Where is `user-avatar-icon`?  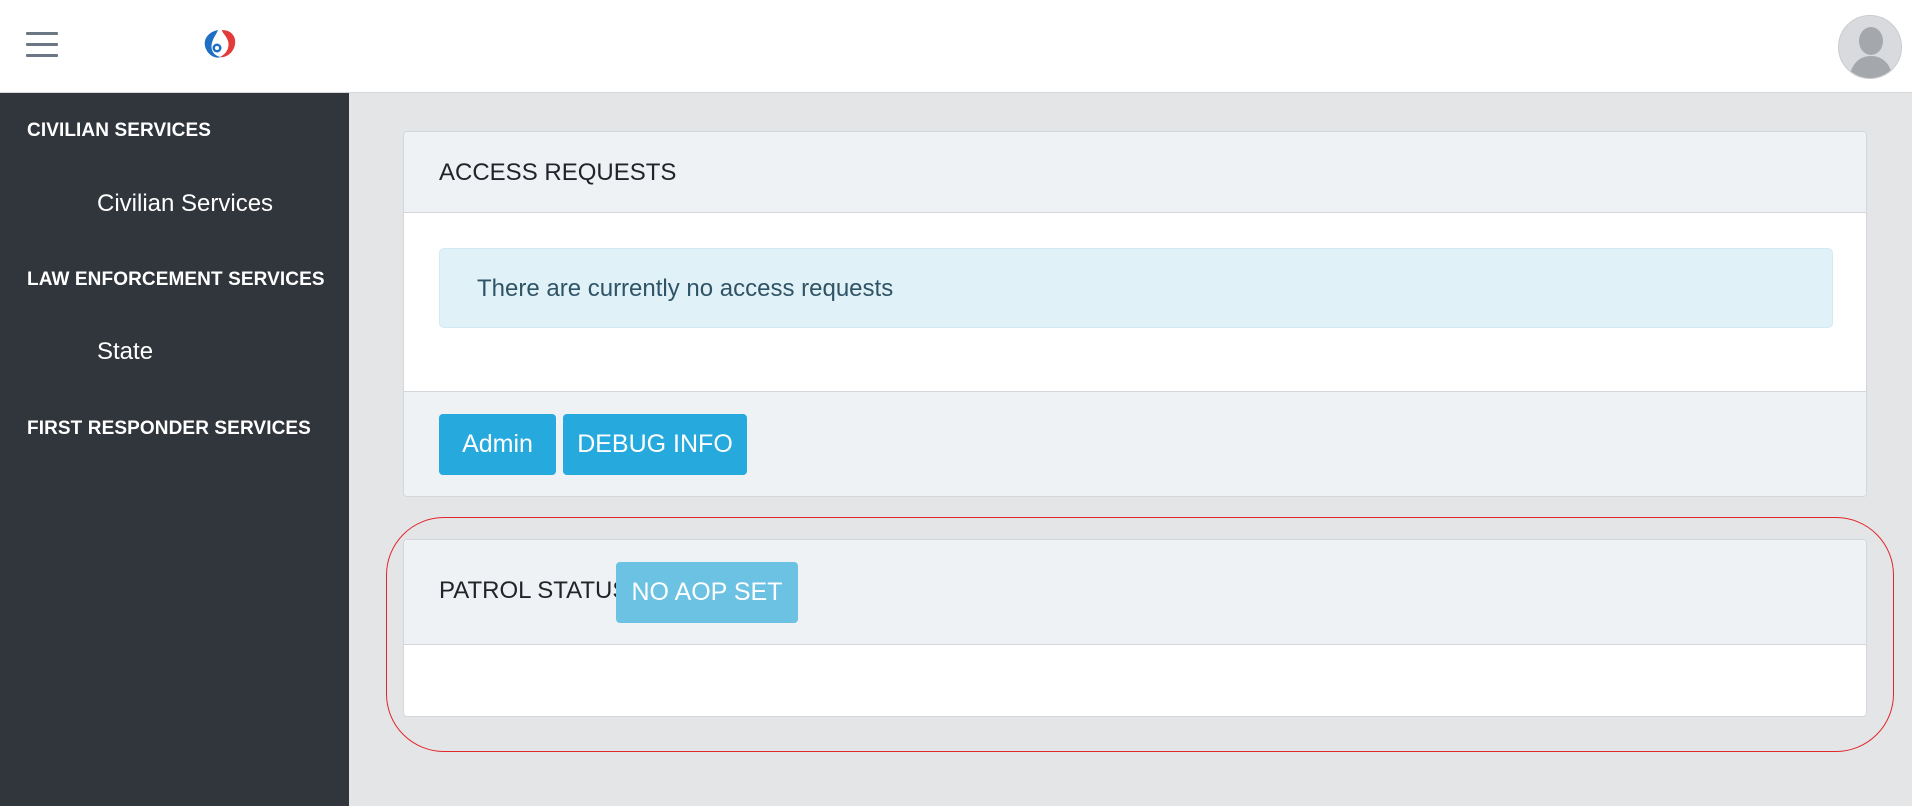 user-avatar-icon is located at coordinates (1870, 47).